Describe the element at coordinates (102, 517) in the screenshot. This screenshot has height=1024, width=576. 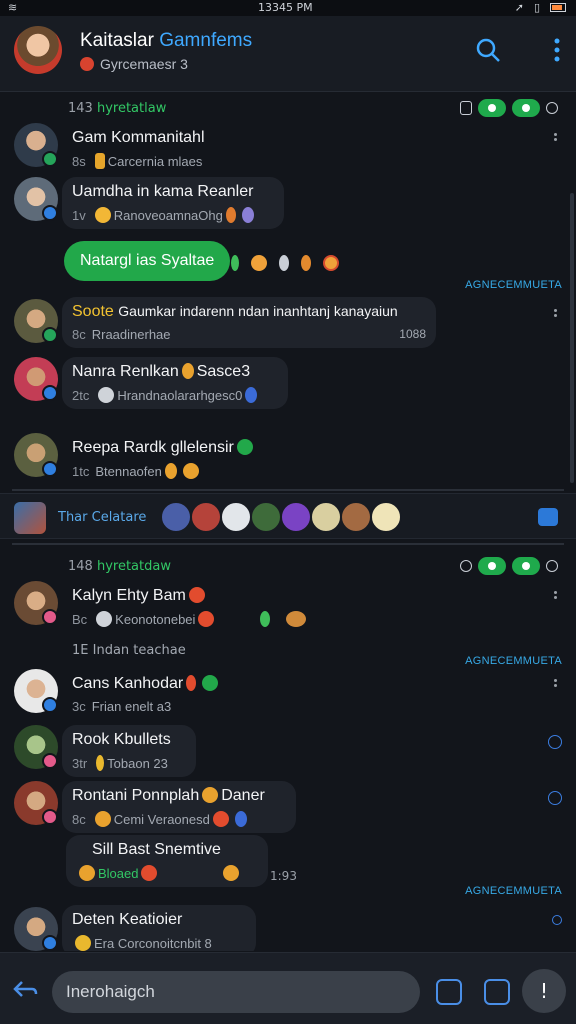
I see `strip-label: Thar Celatare` at that location.